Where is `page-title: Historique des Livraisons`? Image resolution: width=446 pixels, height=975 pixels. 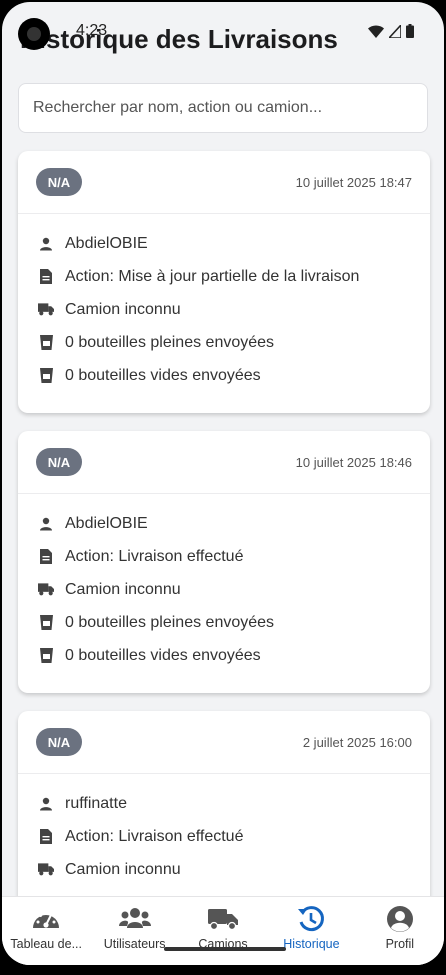
page-title: Historique des Livraisons is located at coordinates (179, 39).